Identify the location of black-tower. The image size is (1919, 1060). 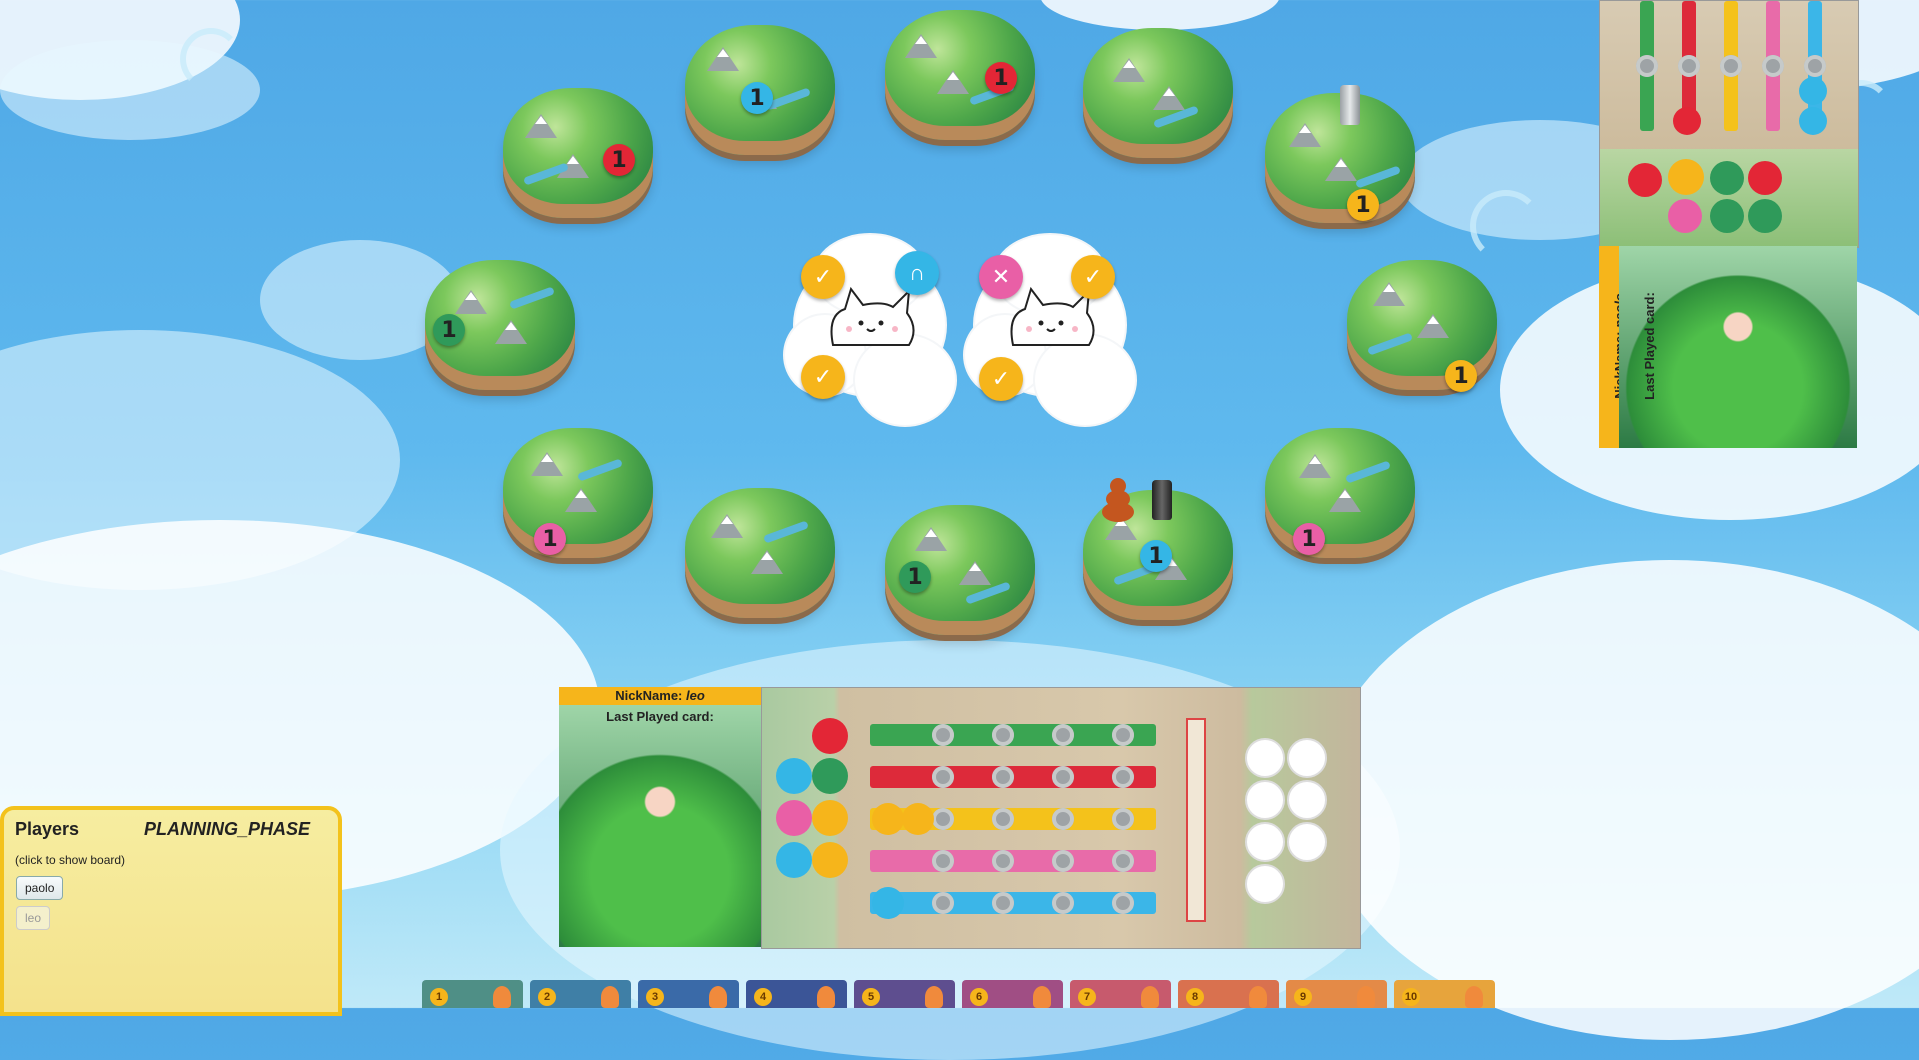
(1162, 500).